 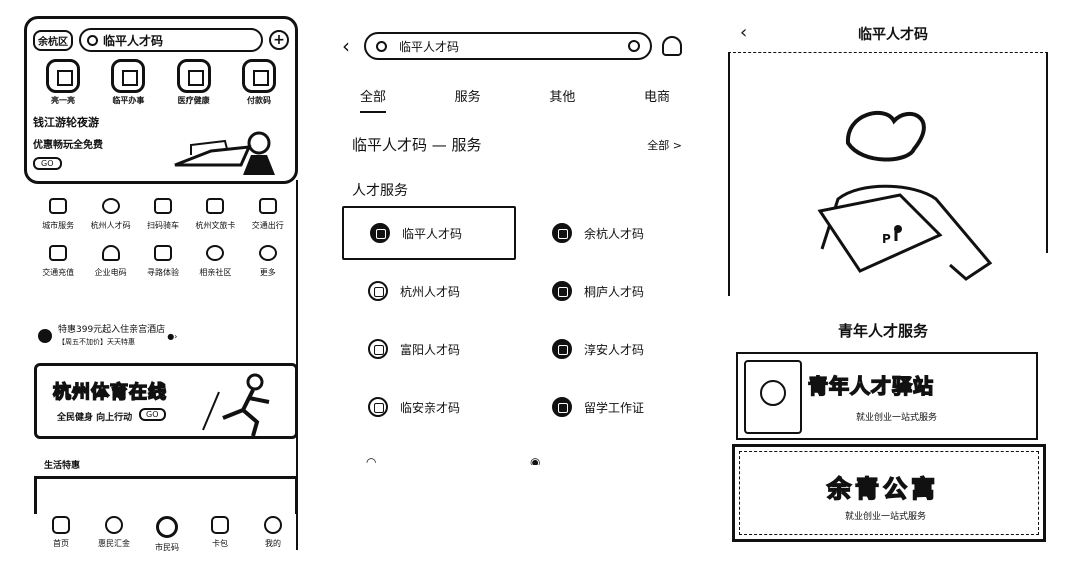 What do you see at coordinates (268, 214) in the screenshot?
I see `grid-item-transport: 交通出行` at bounding box center [268, 214].